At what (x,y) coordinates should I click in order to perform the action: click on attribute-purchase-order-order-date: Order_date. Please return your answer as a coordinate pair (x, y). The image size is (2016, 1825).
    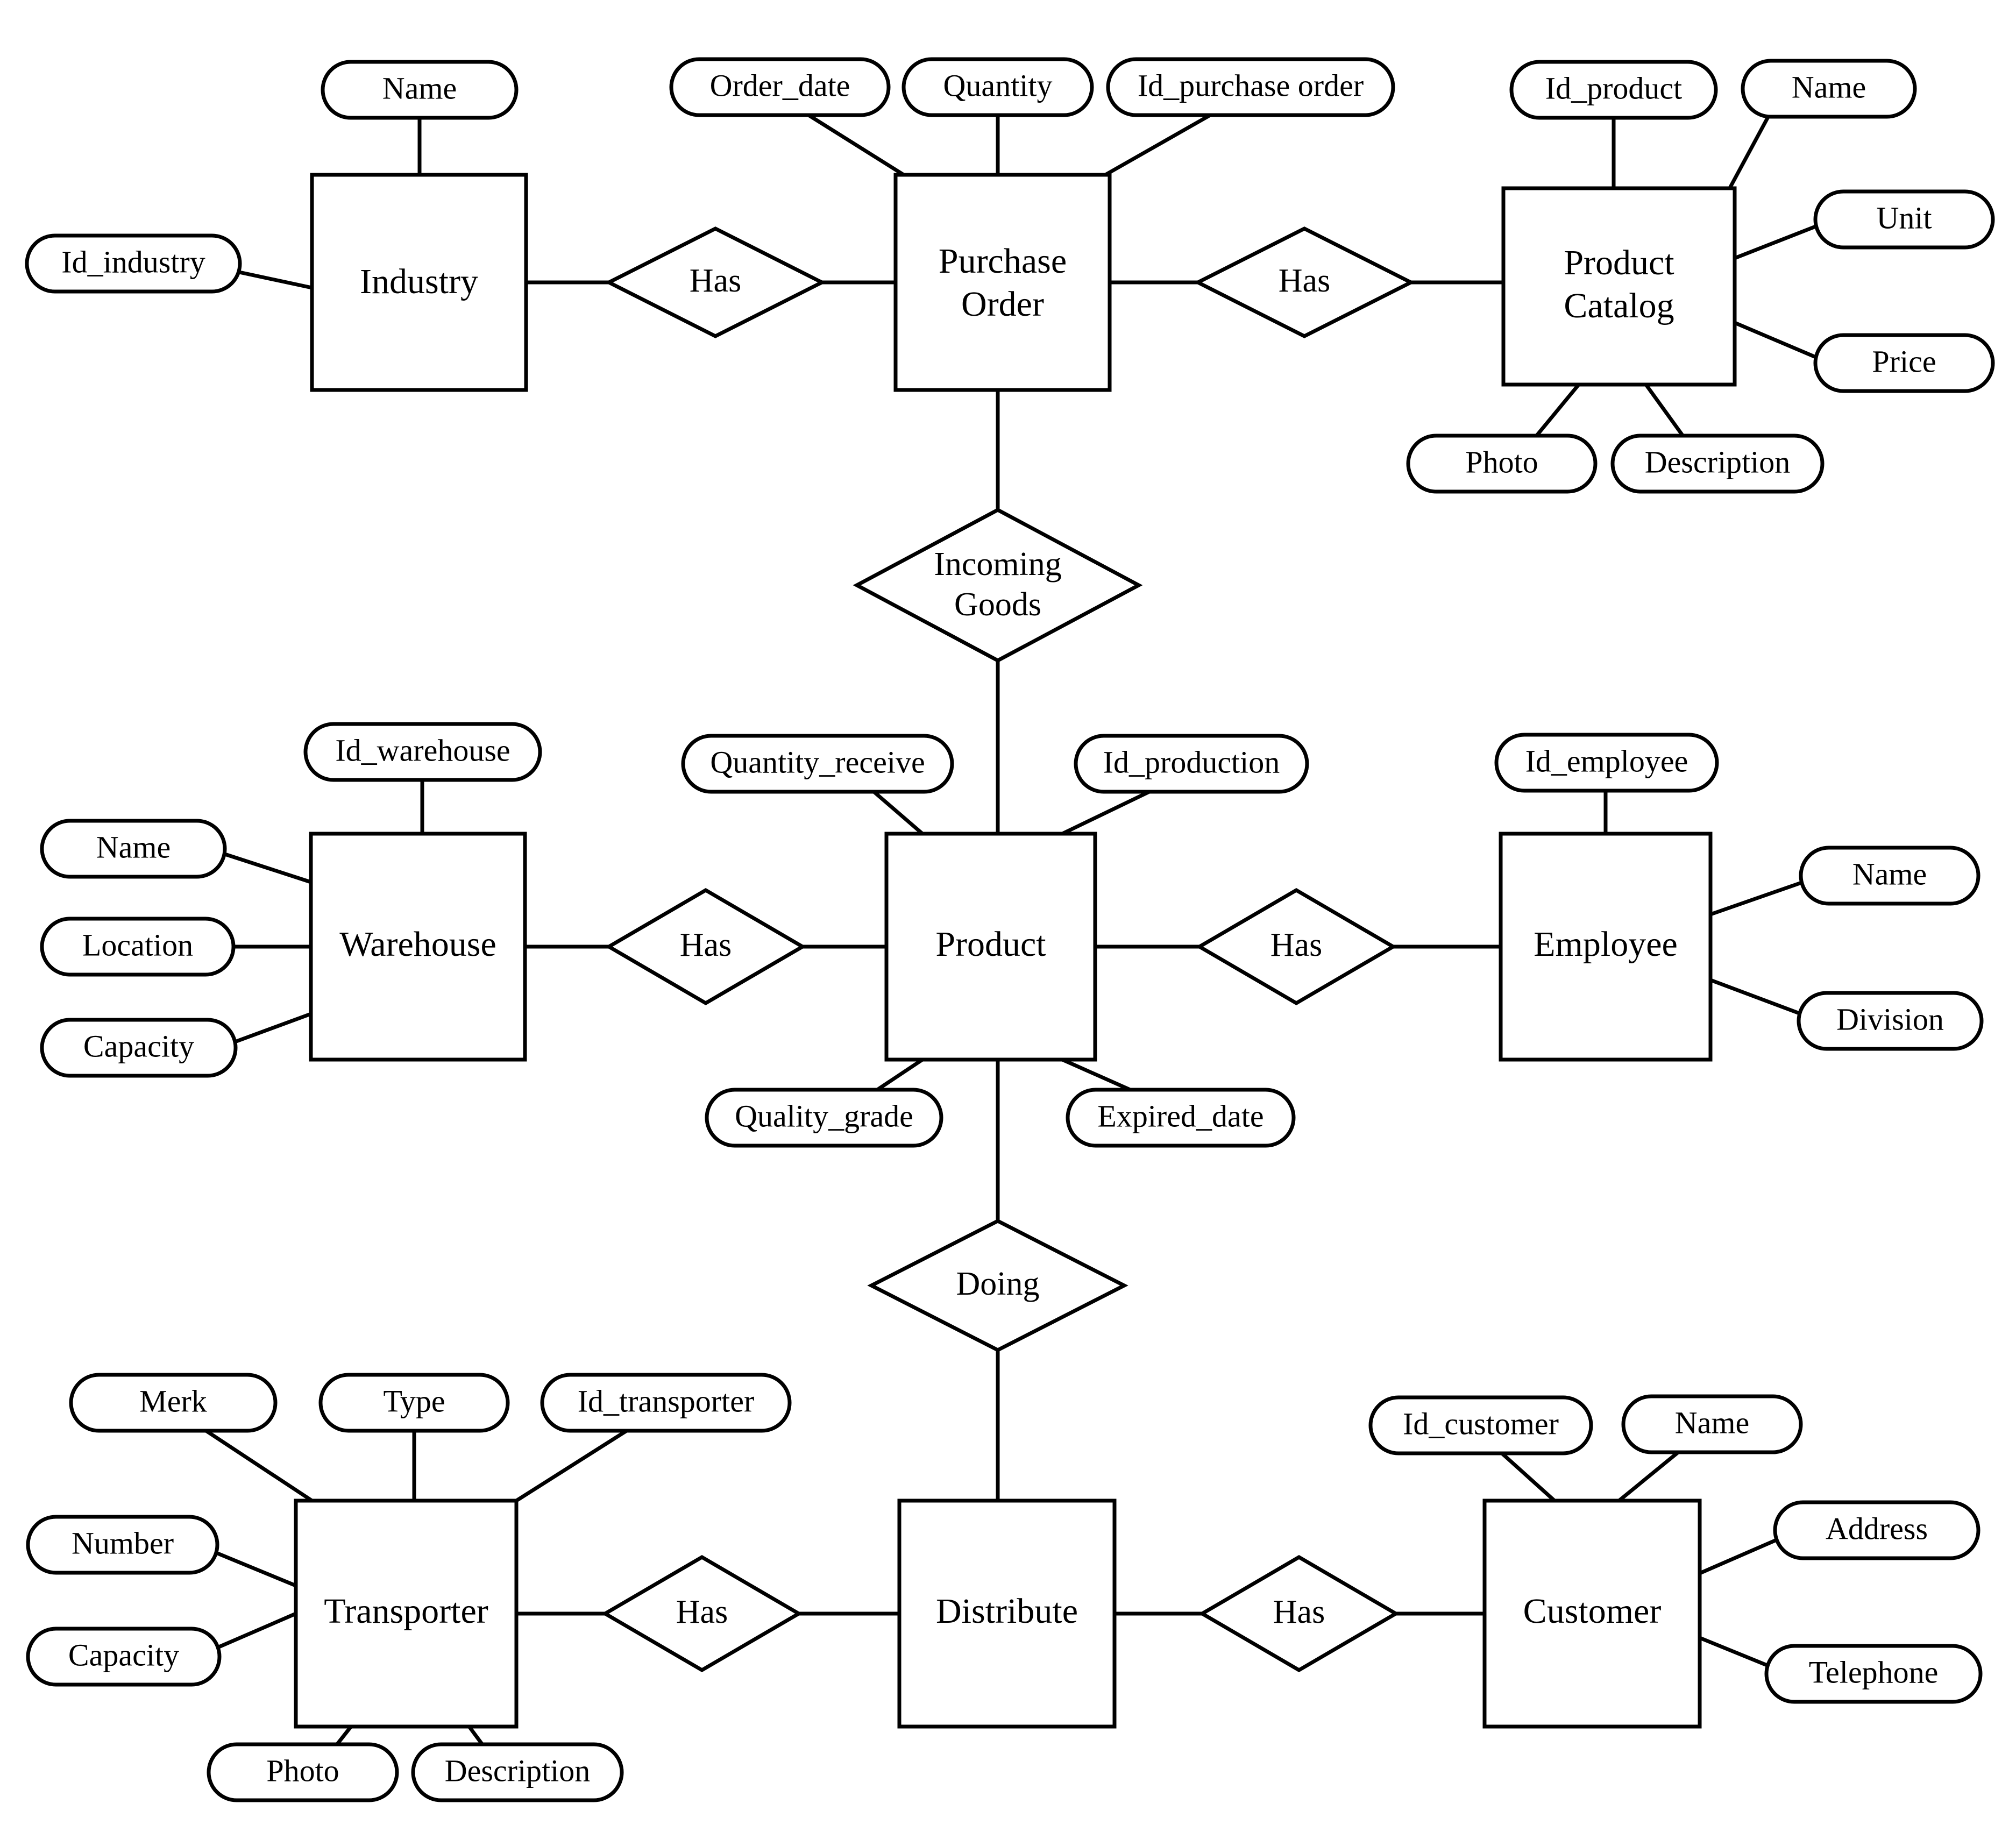
    Looking at the image, I should click on (780, 87).